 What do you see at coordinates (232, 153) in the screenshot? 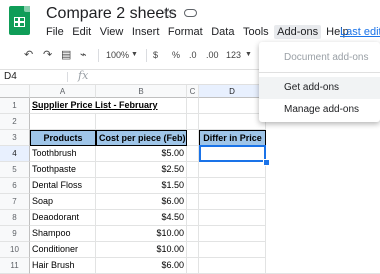
I see `selected-cell-d4` at bounding box center [232, 153].